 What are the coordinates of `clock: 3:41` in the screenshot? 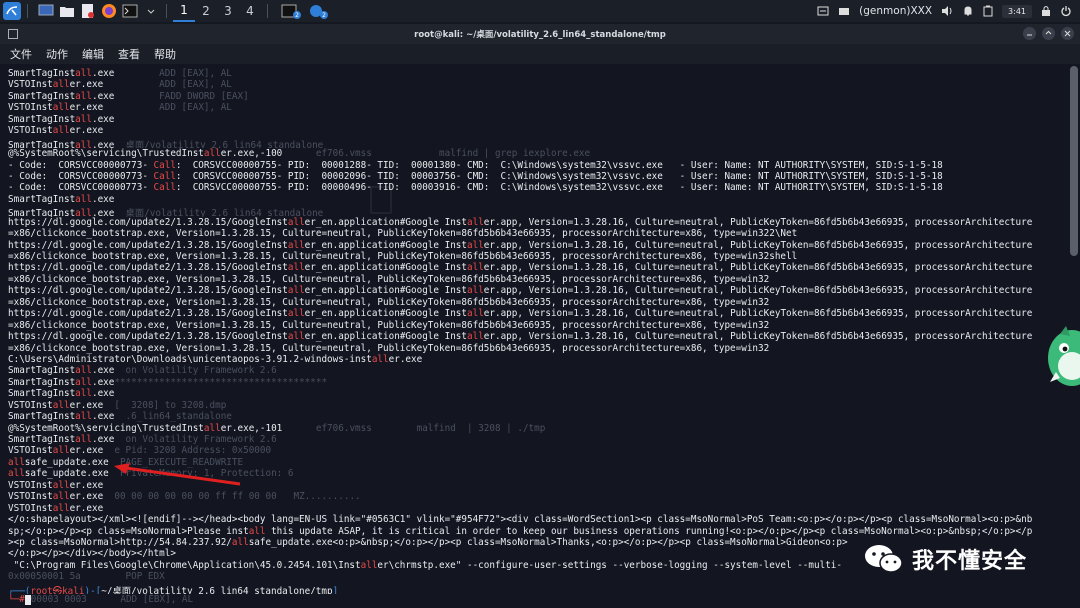 It's located at (1017, 11).